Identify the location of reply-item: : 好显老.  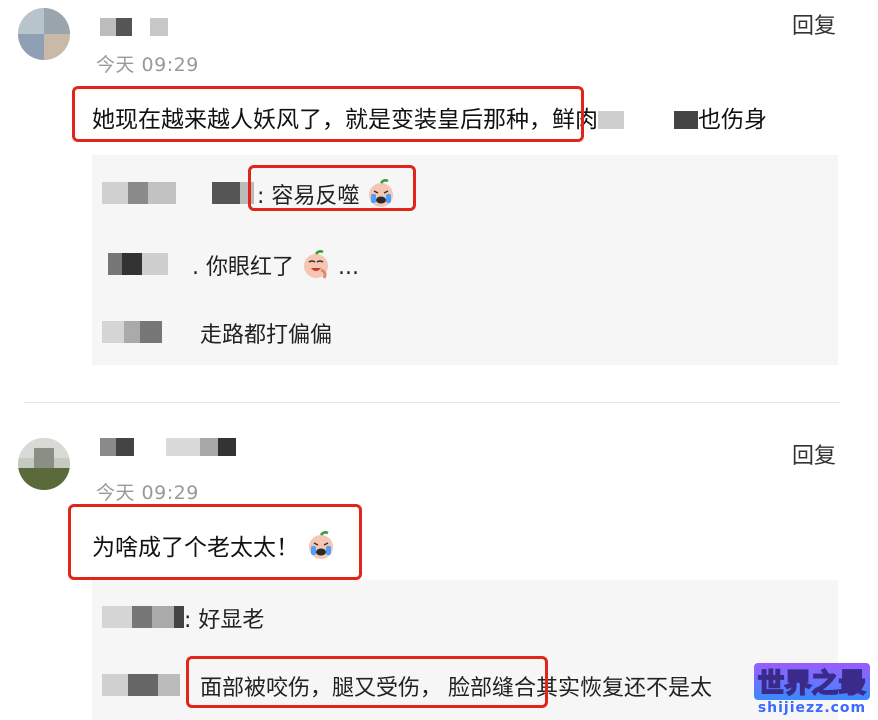
(465, 617).